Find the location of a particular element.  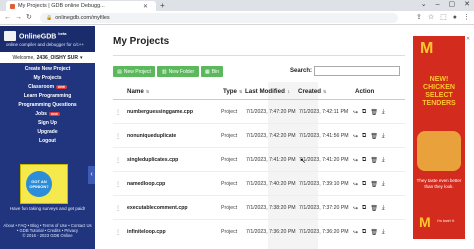

project-name: infiniteloop.cpp is located at coordinates (146, 232).